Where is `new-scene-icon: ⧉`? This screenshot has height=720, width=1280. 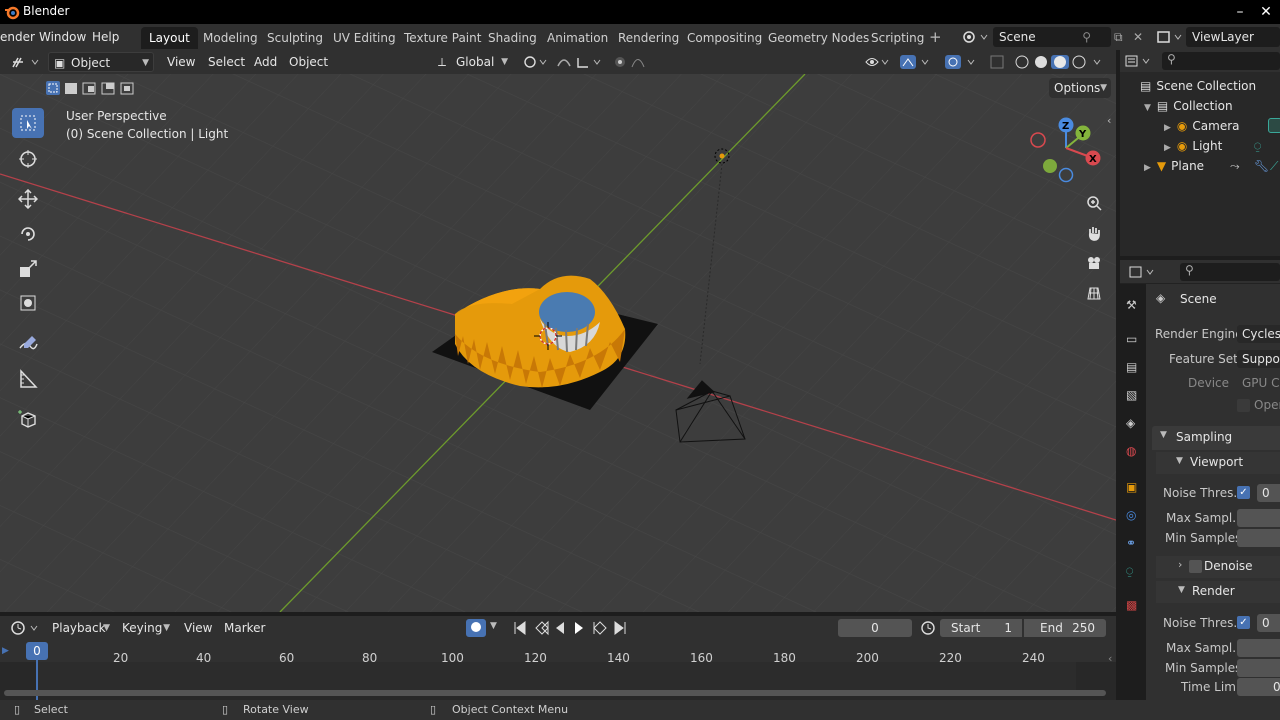
new-scene-icon: ⧉ is located at coordinates (1118, 37).